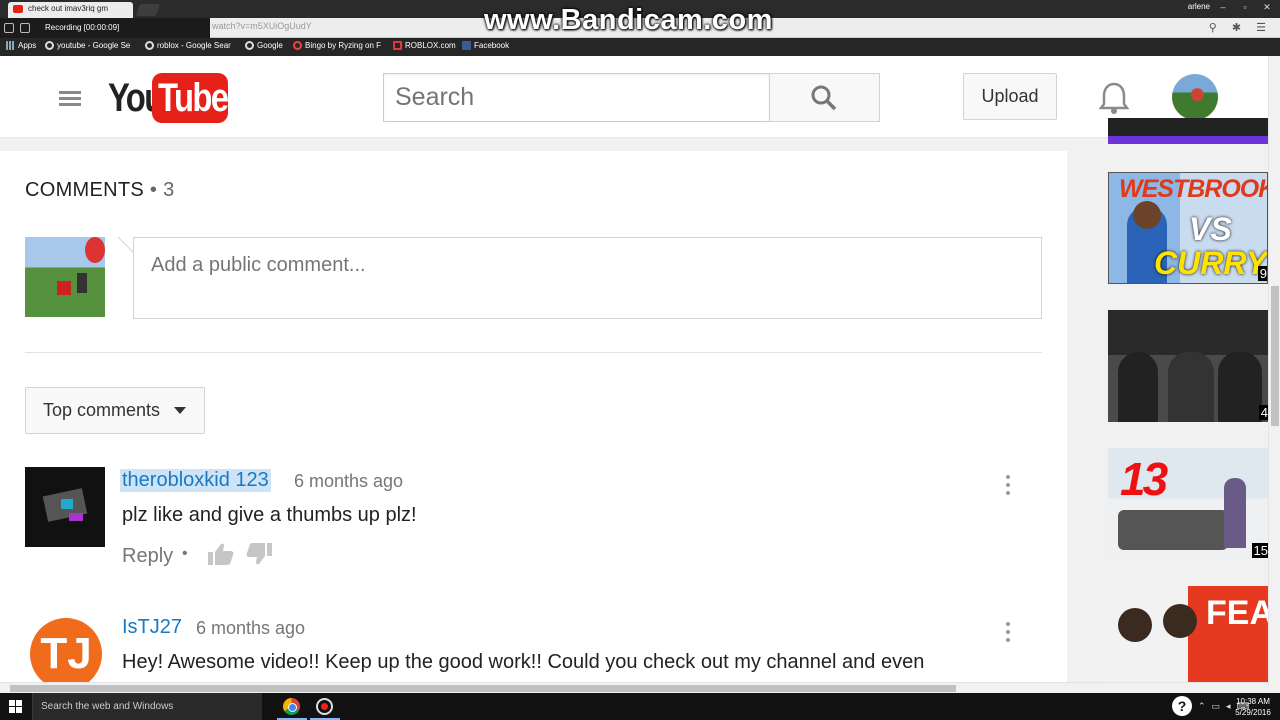 The image size is (1280, 720). What do you see at coordinates (1263, 412) in the screenshot?
I see `duration-badge: 4` at bounding box center [1263, 412].